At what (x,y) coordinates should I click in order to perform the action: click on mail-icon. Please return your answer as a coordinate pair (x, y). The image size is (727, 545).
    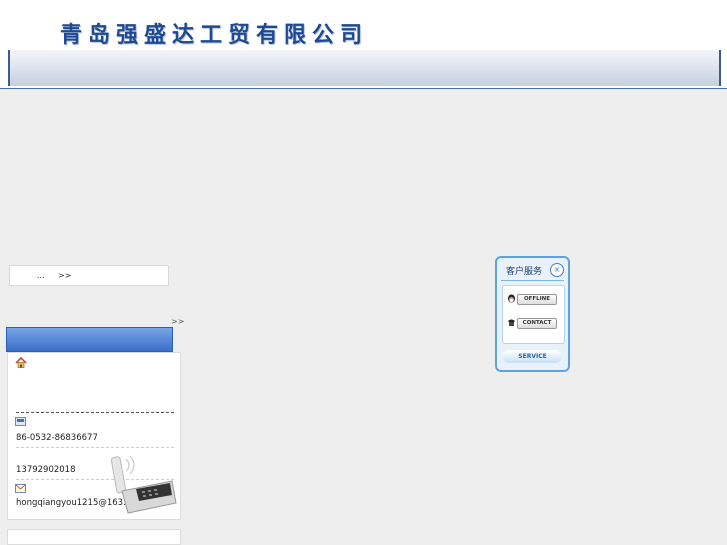
    Looking at the image, I should click on (20, 488).